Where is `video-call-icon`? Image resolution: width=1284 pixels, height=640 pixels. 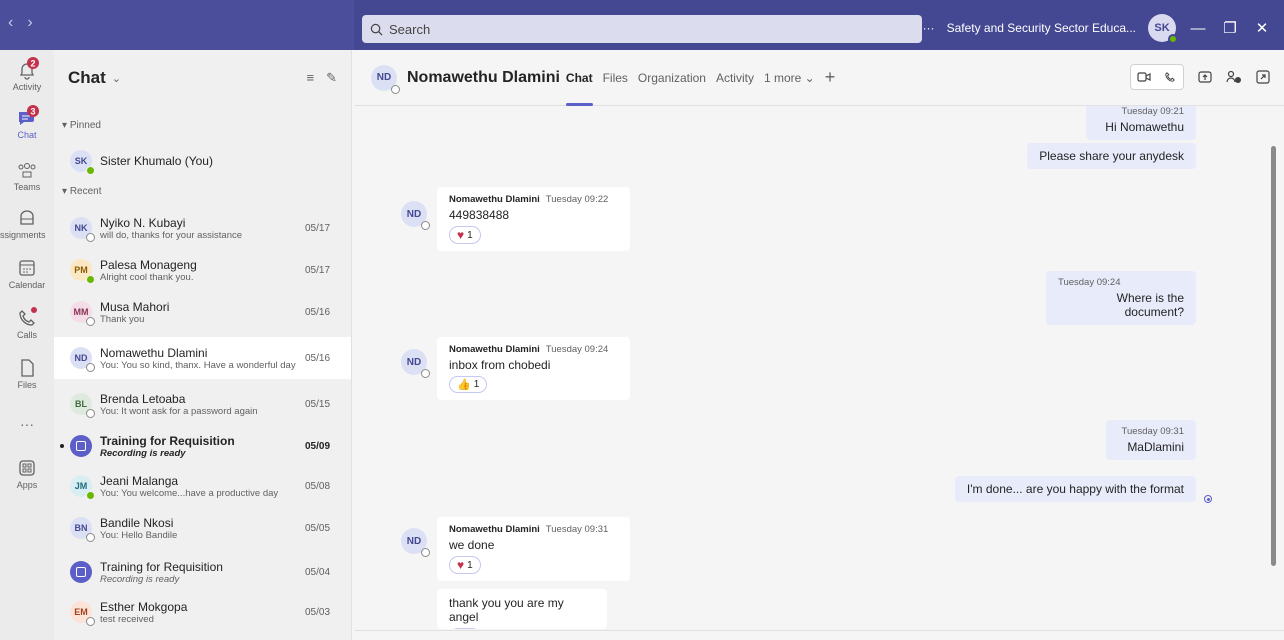
video-call-icon is located at coordinates (1144, 77).